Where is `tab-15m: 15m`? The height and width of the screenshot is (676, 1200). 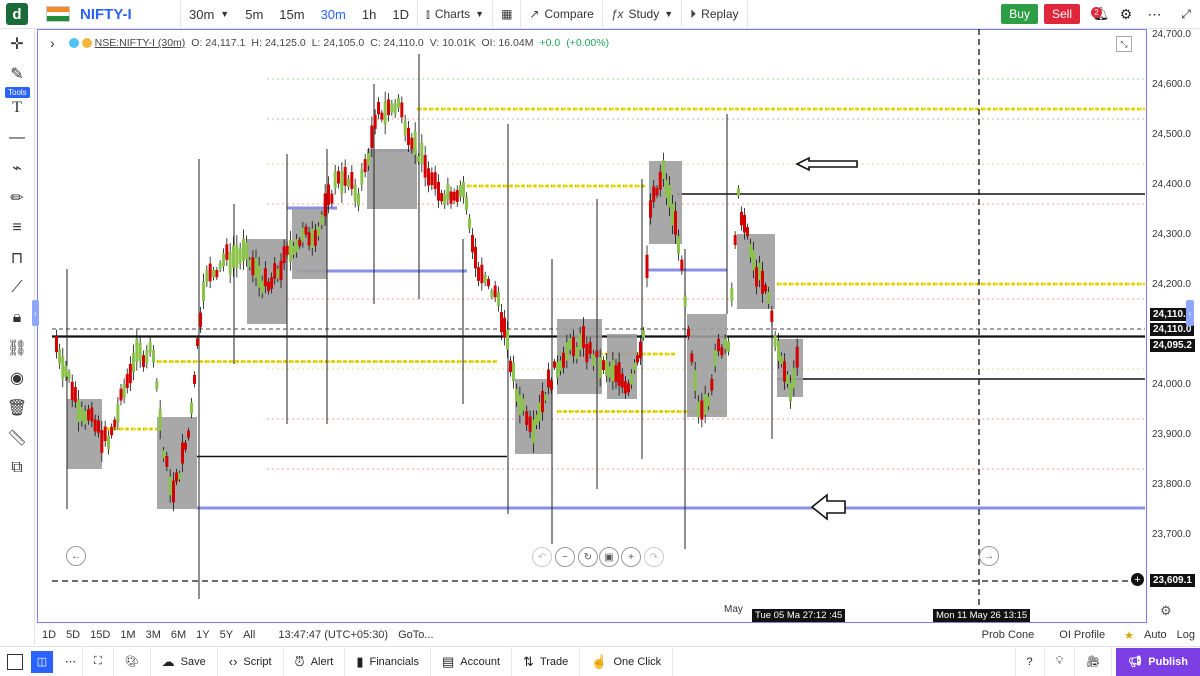 tab-15m: 15m is located at coordinates (291, 14).